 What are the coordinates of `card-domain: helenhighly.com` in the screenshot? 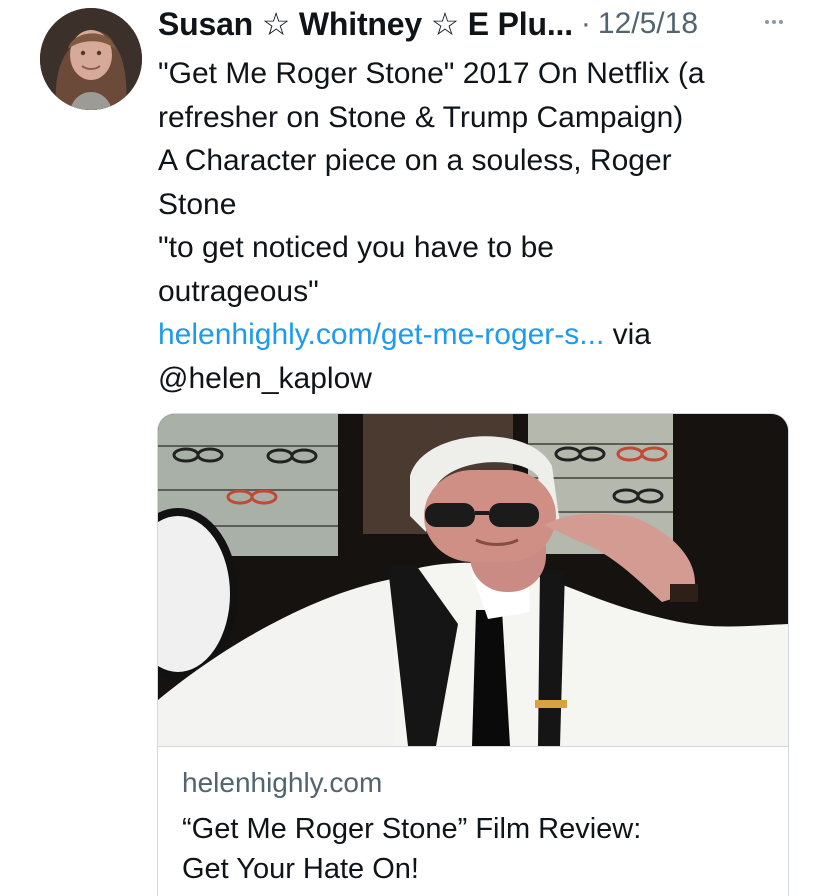 It's located at (282, 782).